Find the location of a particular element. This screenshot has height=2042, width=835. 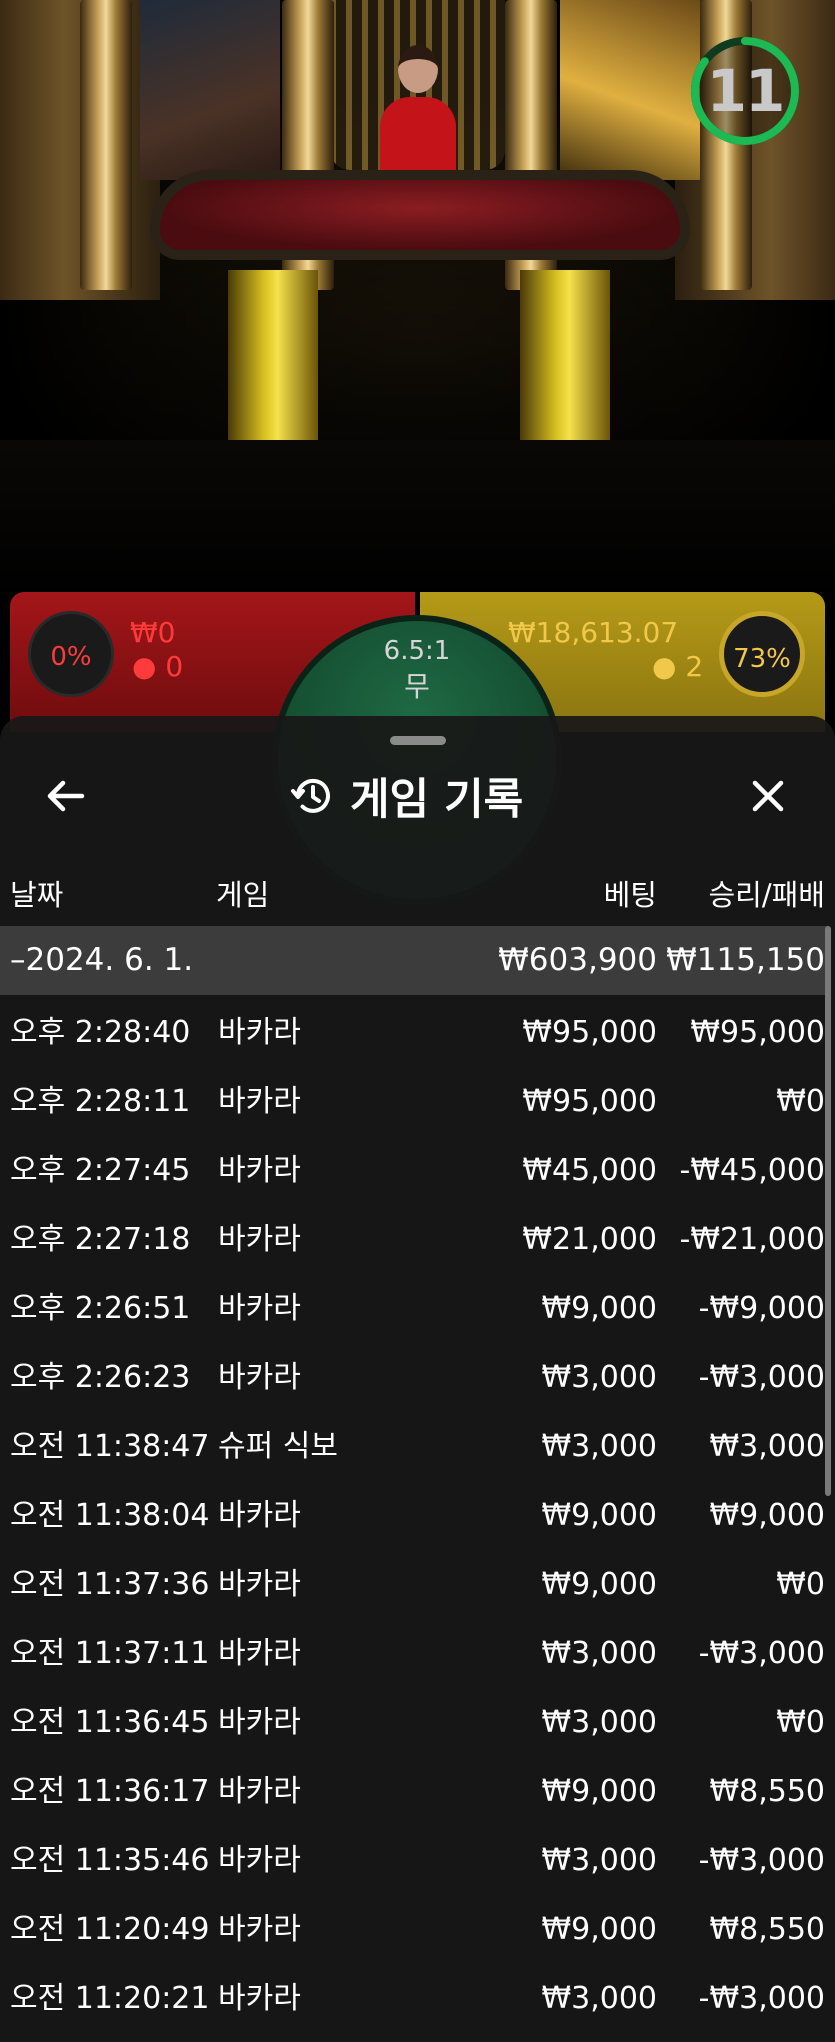

scrollbar is located at coordinates (828, 1211).